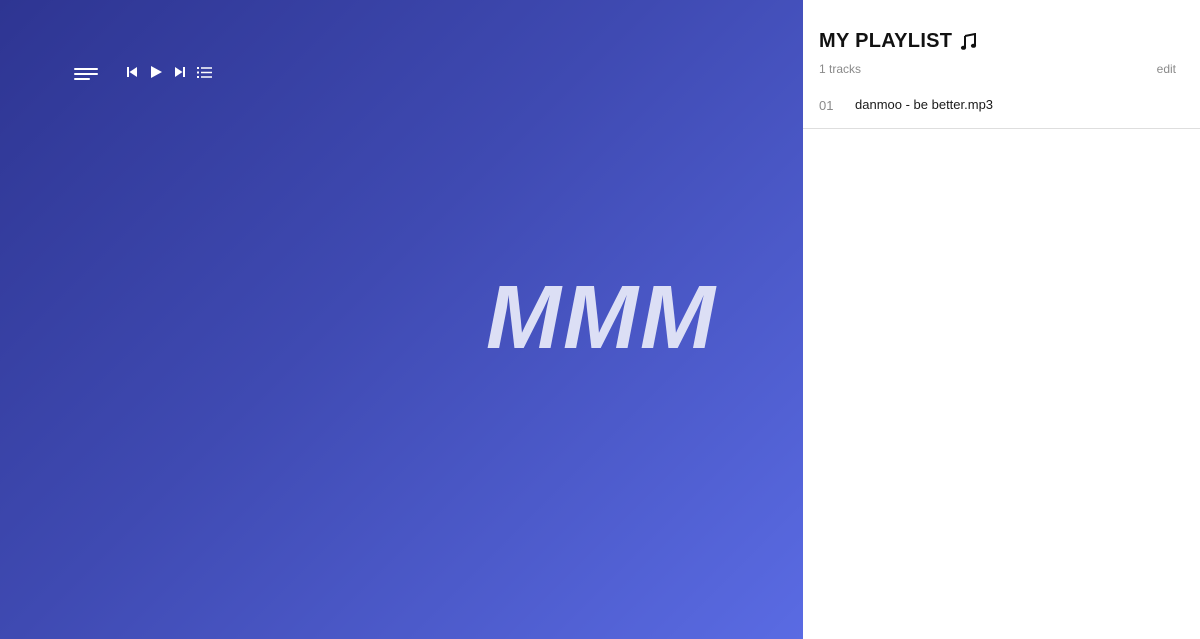 Image resolution: width=1200 pixels, height=639 pixels. What do you see at coordinates (180, 72) in the screenshot?
I see `skip-next-icon` at bounding box center [180, 72].